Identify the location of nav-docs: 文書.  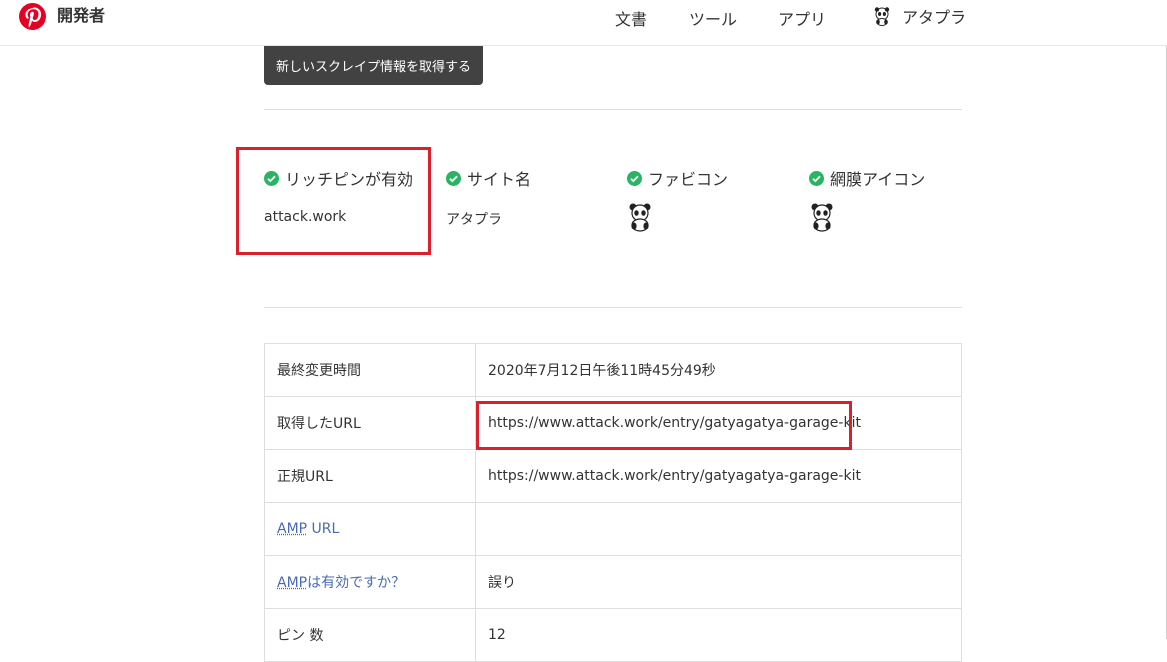
(631, 18).